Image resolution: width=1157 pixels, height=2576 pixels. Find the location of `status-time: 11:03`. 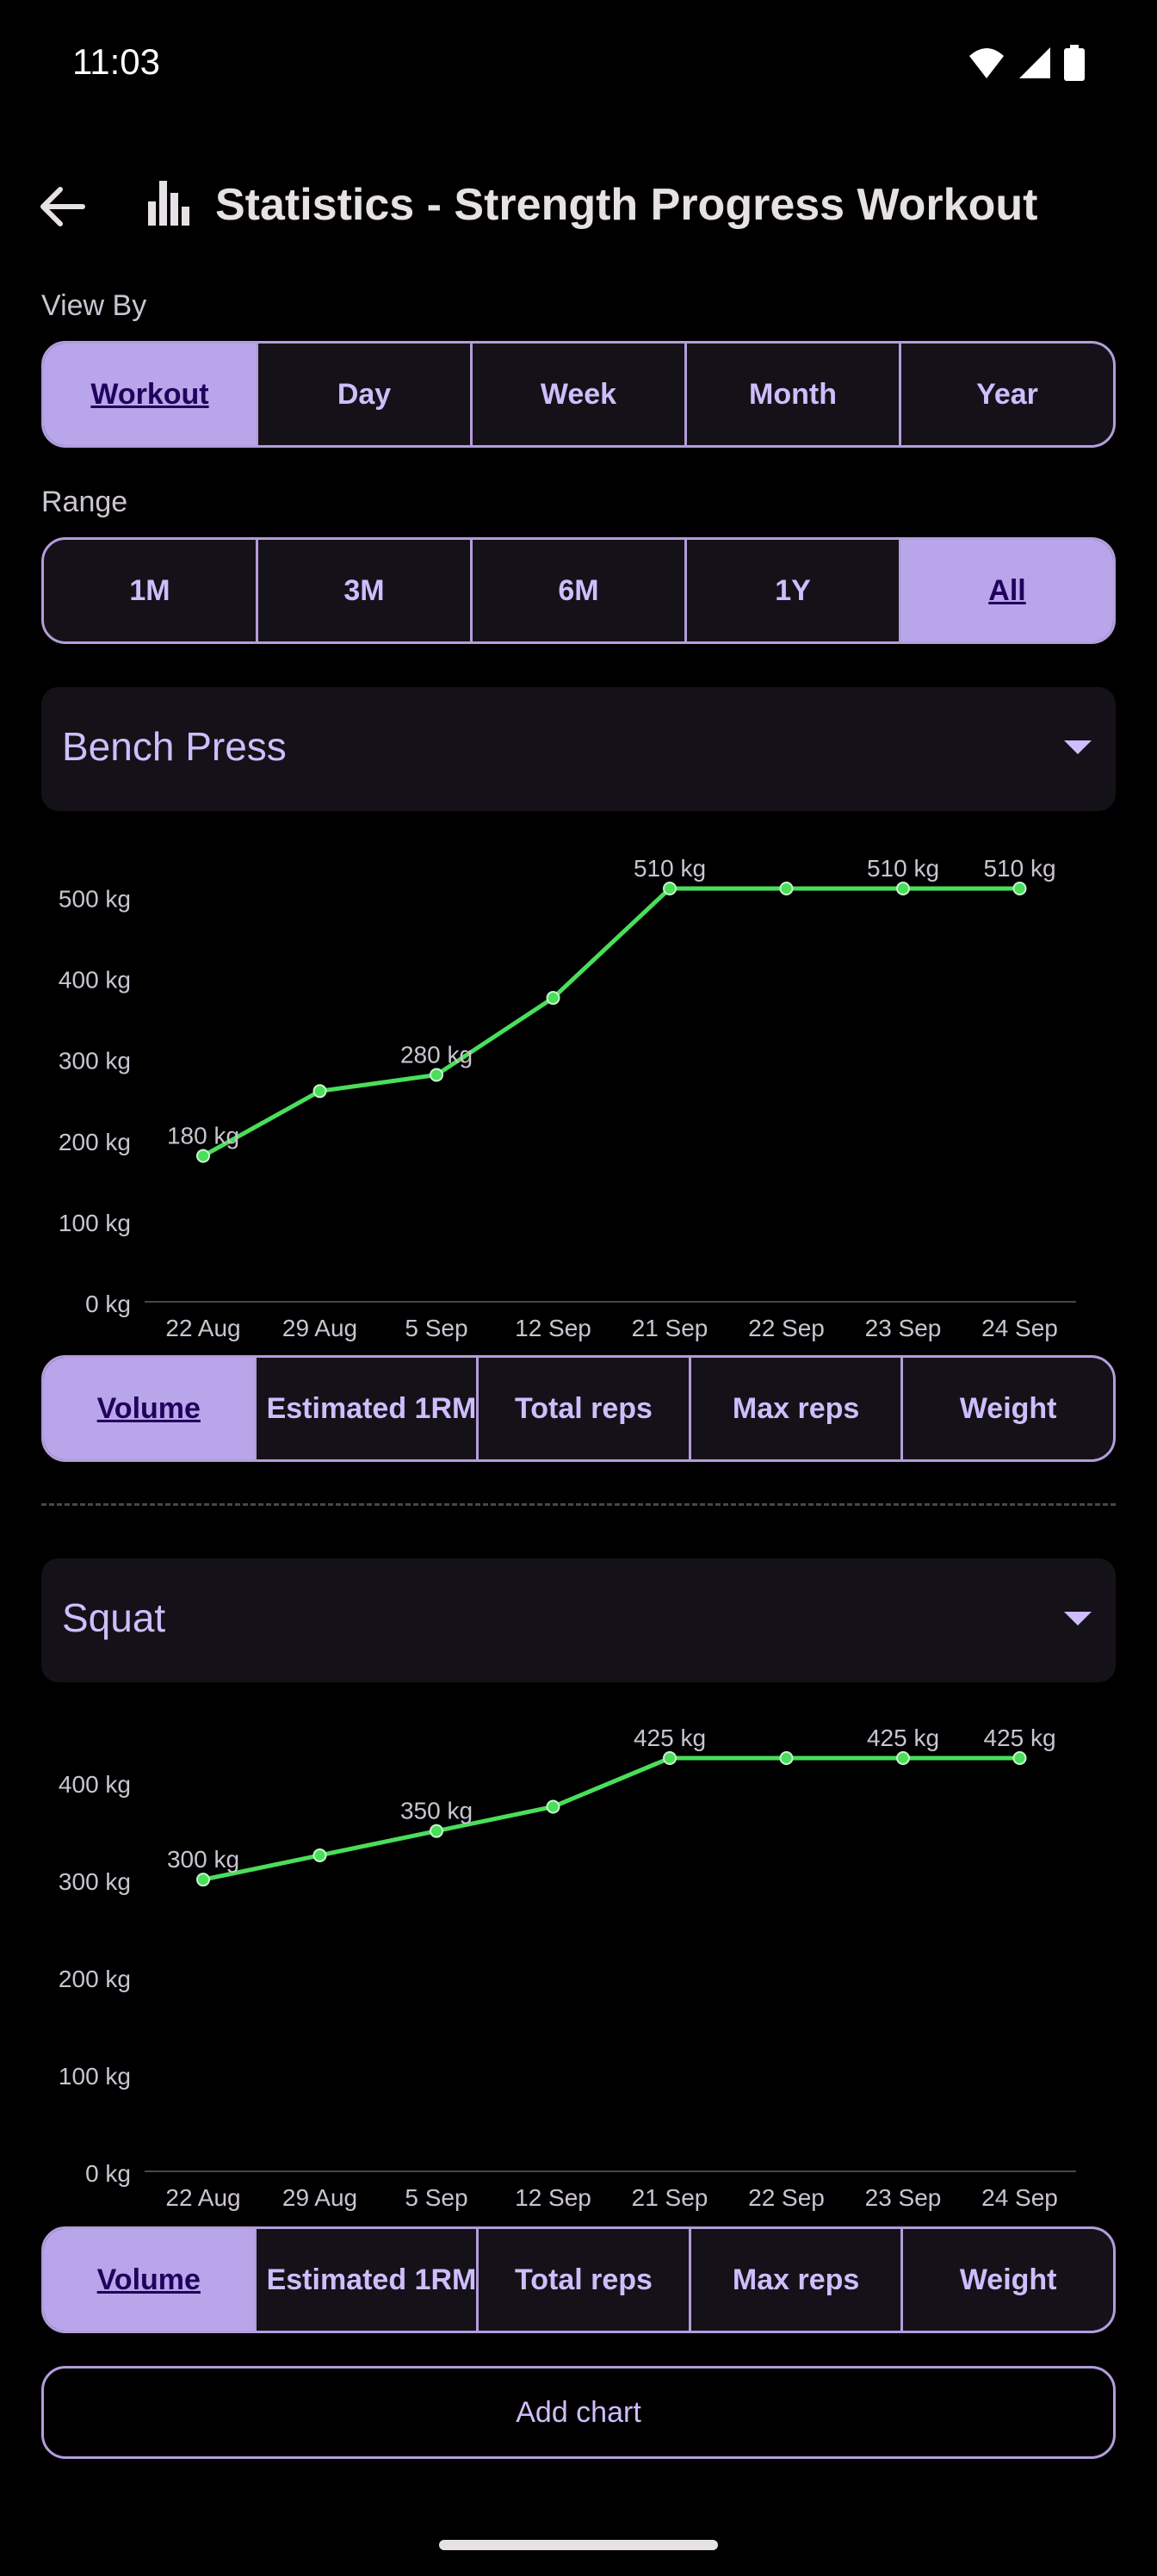

status-time: 11:03 is located at coordinates (116, 62).